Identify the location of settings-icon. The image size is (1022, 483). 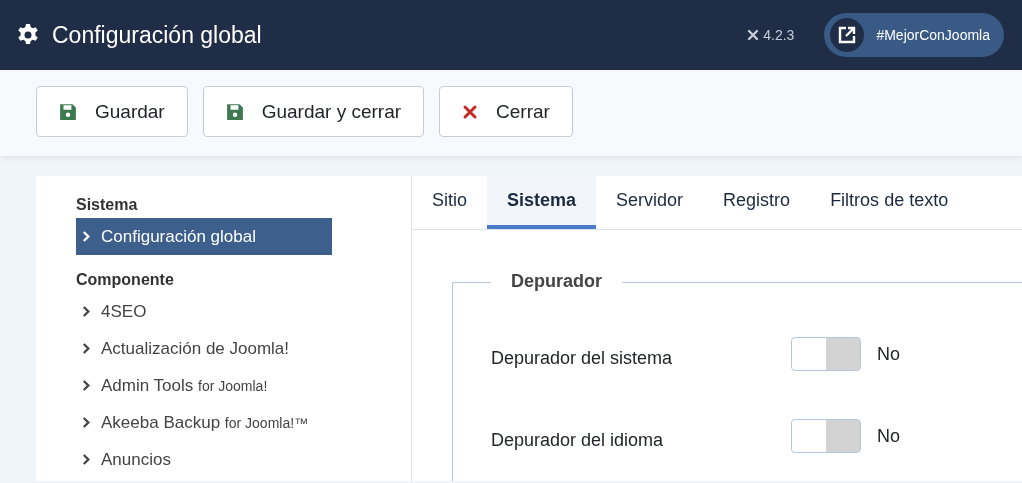
(28, 35).